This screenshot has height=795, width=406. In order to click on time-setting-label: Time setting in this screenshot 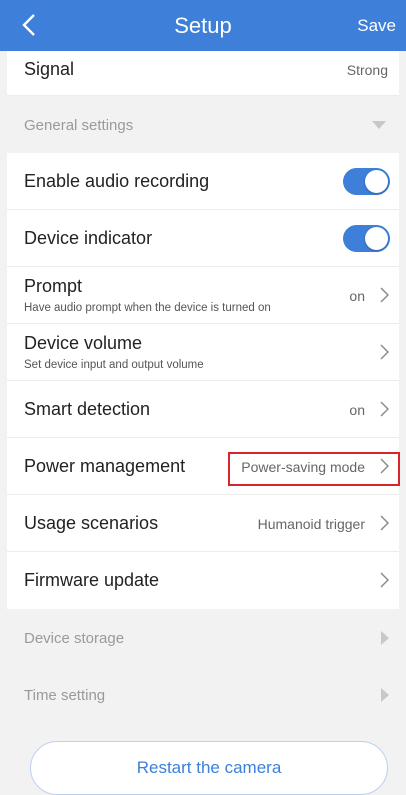, I will do `click(65, 695)`.